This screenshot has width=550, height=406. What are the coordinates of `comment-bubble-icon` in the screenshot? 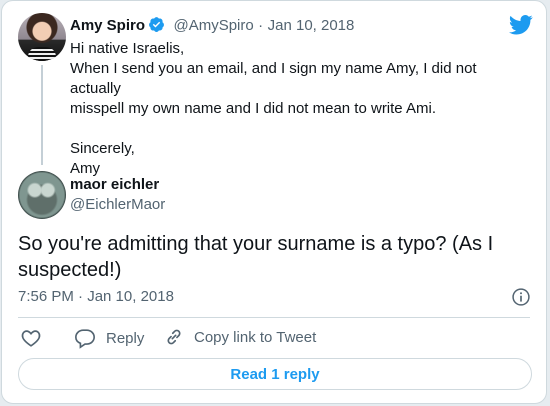 It's located at (85, 339).